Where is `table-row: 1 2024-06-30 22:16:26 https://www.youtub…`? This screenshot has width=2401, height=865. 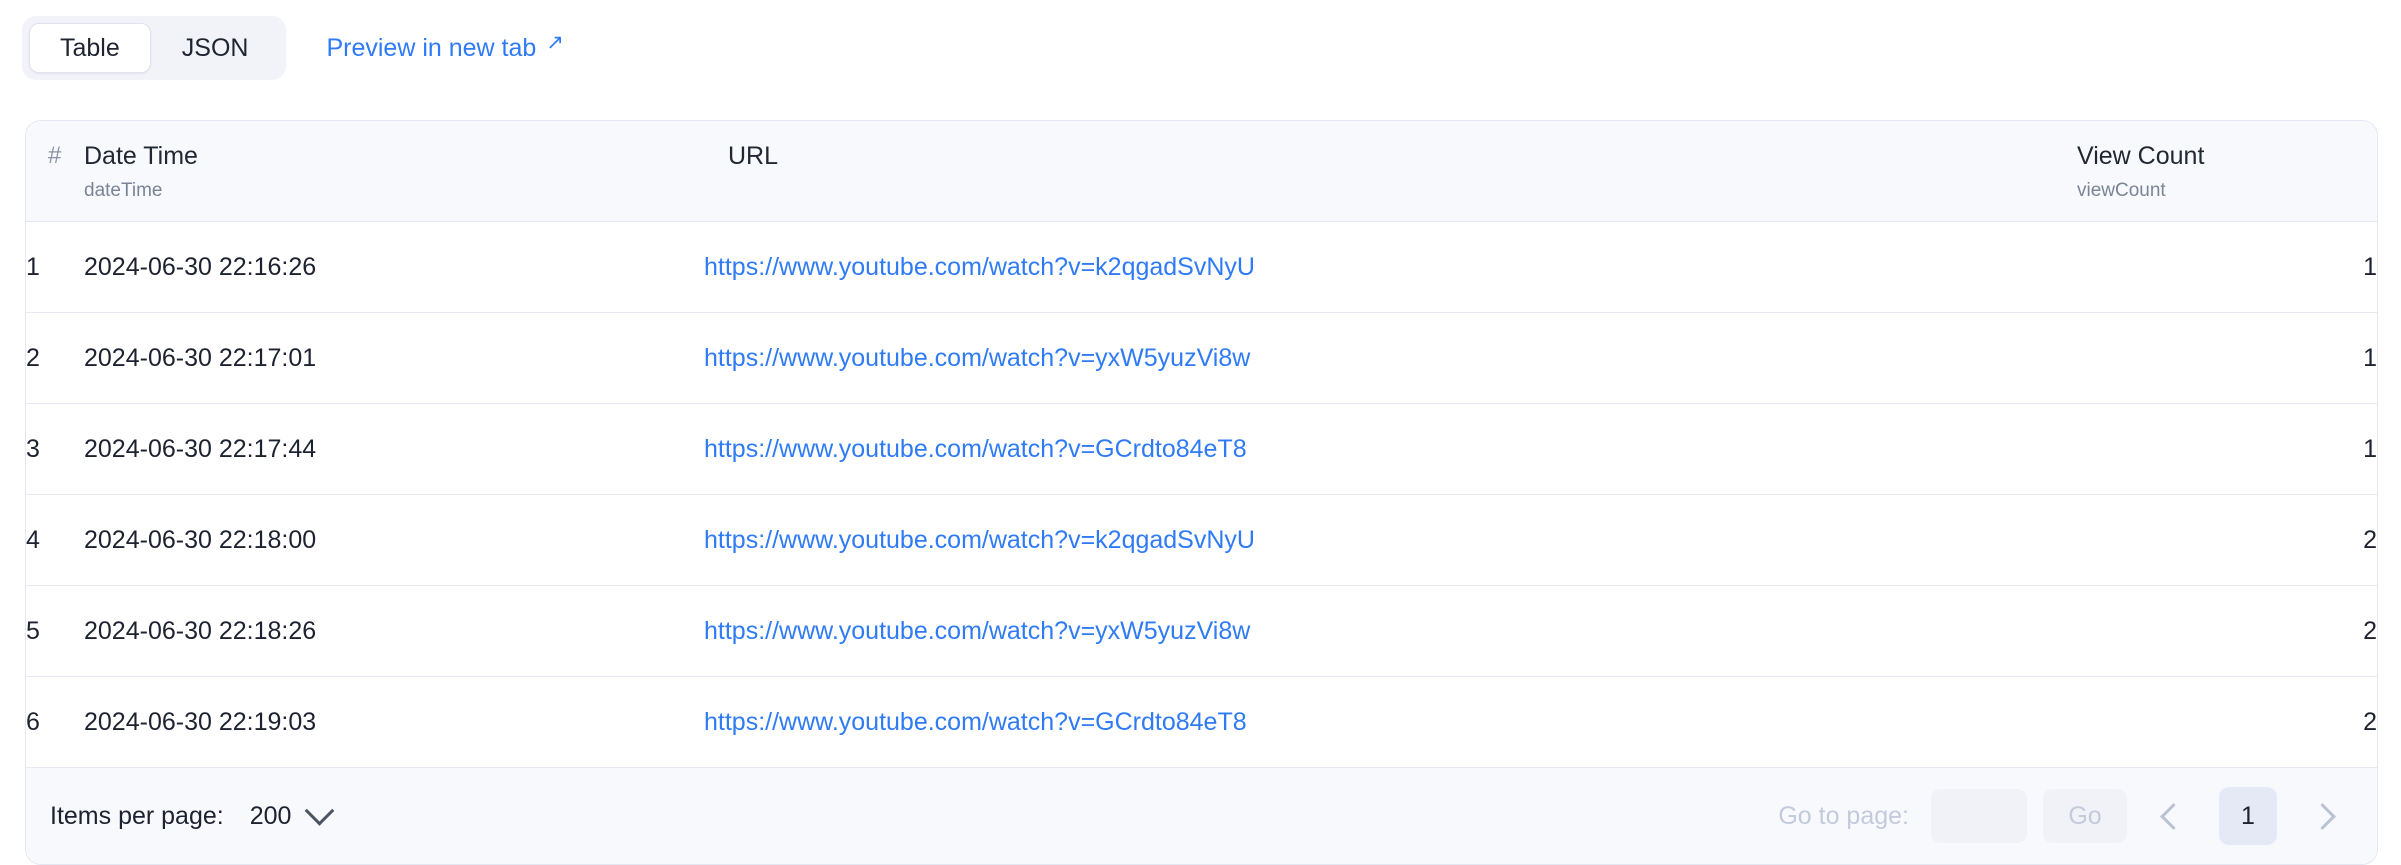
table-row: 1 2024-06-30 22:16:26 https://www.youtub… is located at coordinates (1201, 267).